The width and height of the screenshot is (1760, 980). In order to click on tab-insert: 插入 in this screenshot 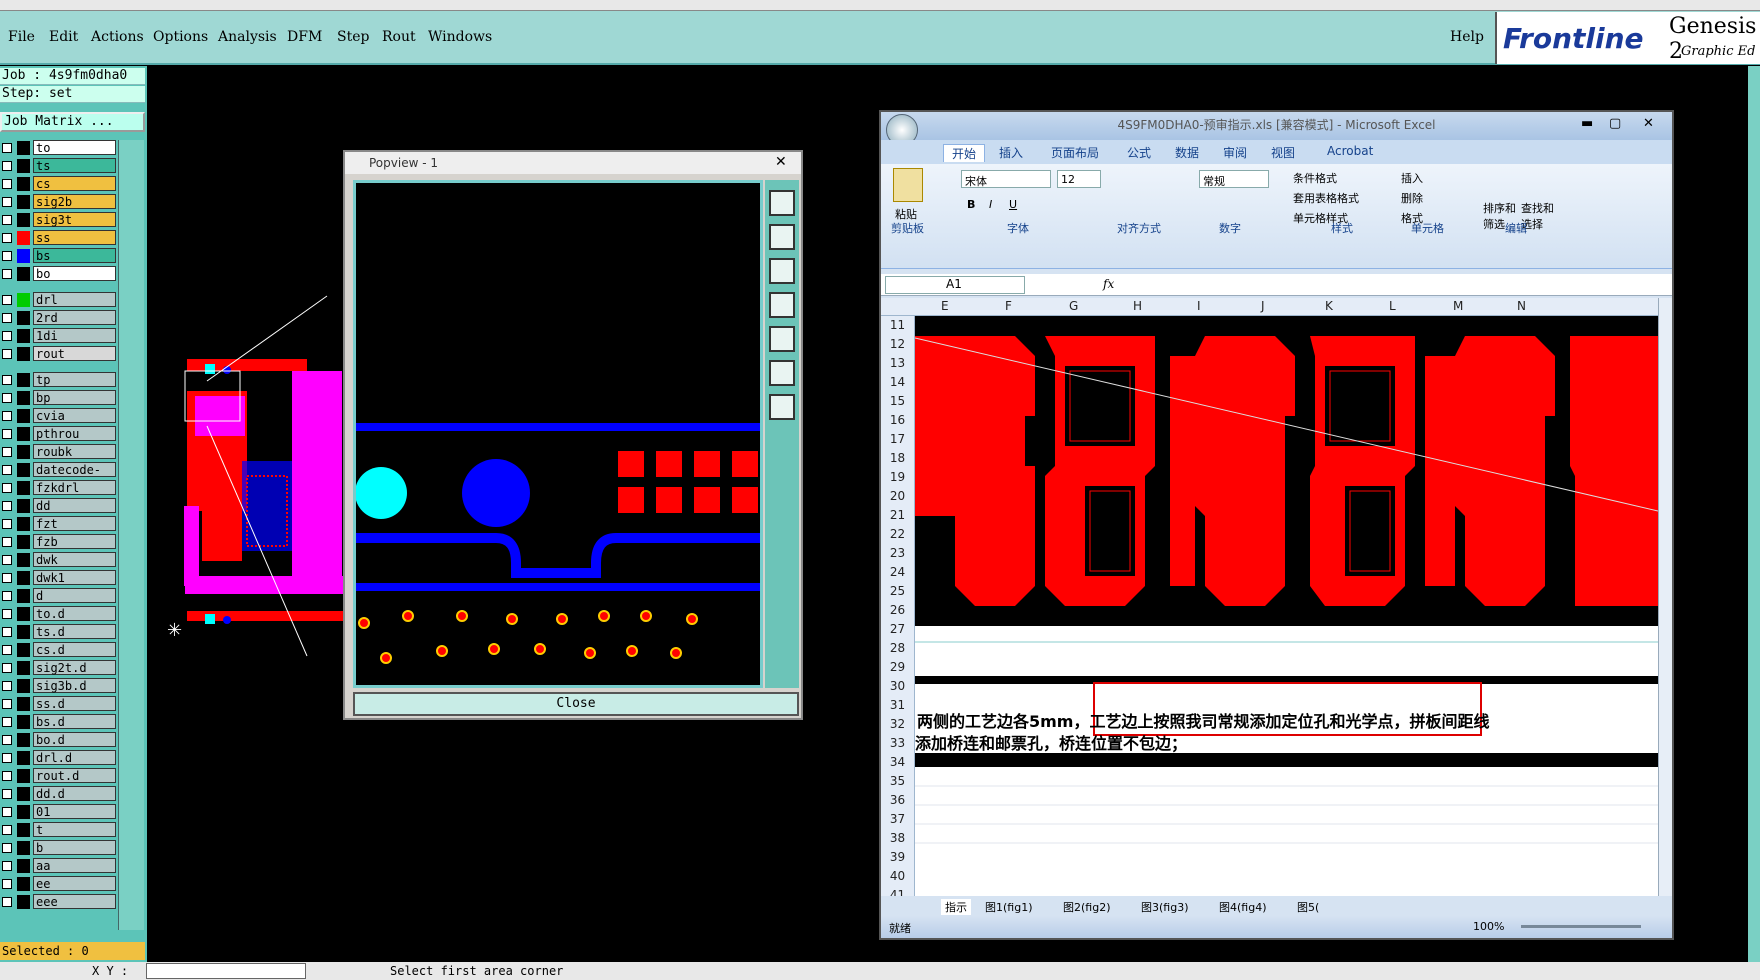, I will do `click(1011, 152)`.